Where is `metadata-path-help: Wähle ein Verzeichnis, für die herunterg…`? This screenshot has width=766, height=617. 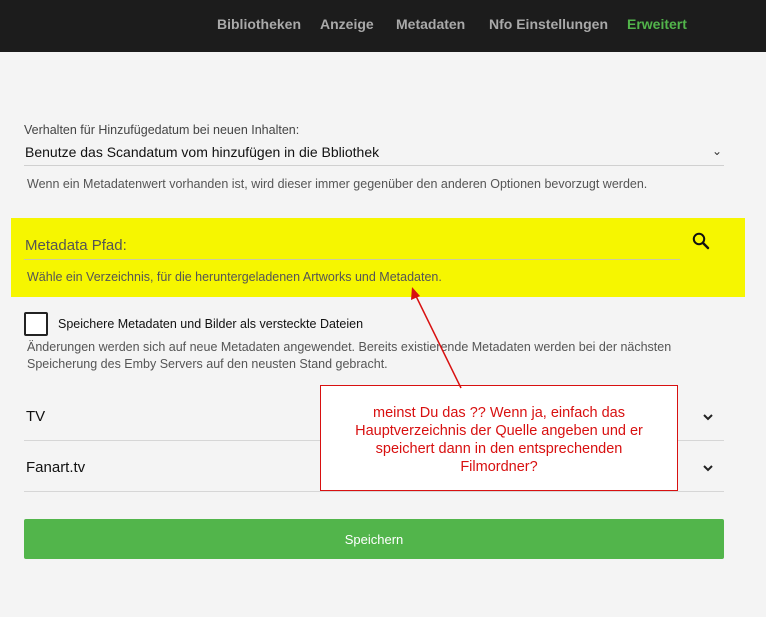 metadata-path-help: Wähle ein Verzeichnis, für die herunterg… is located at coordinates (234, 277).